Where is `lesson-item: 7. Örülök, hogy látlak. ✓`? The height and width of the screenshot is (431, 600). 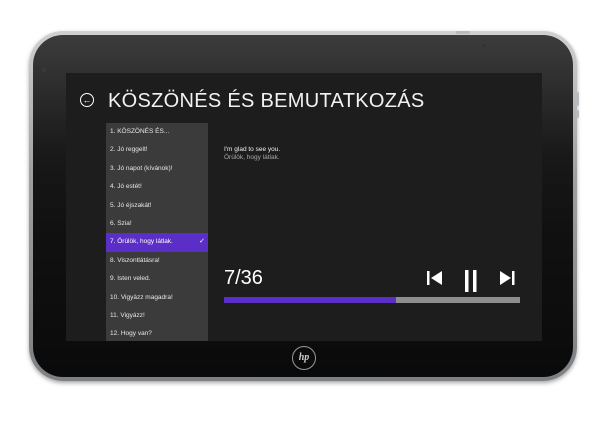 lesson-item: 7. Örülök, hogy látlak. ✓ is located at coordinates (157, 242).